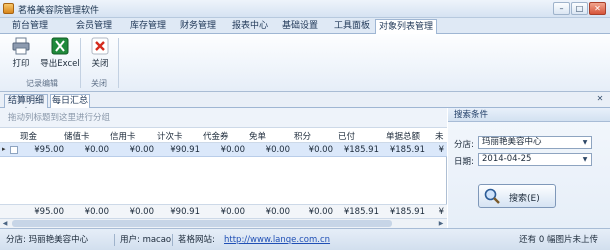 This screenshot has height=250, width=610. What do you see at coordinates (512, 142) in the screenshot?
I see `store-value: 玛丽艳美容中心` at bounding box center [512, 142].